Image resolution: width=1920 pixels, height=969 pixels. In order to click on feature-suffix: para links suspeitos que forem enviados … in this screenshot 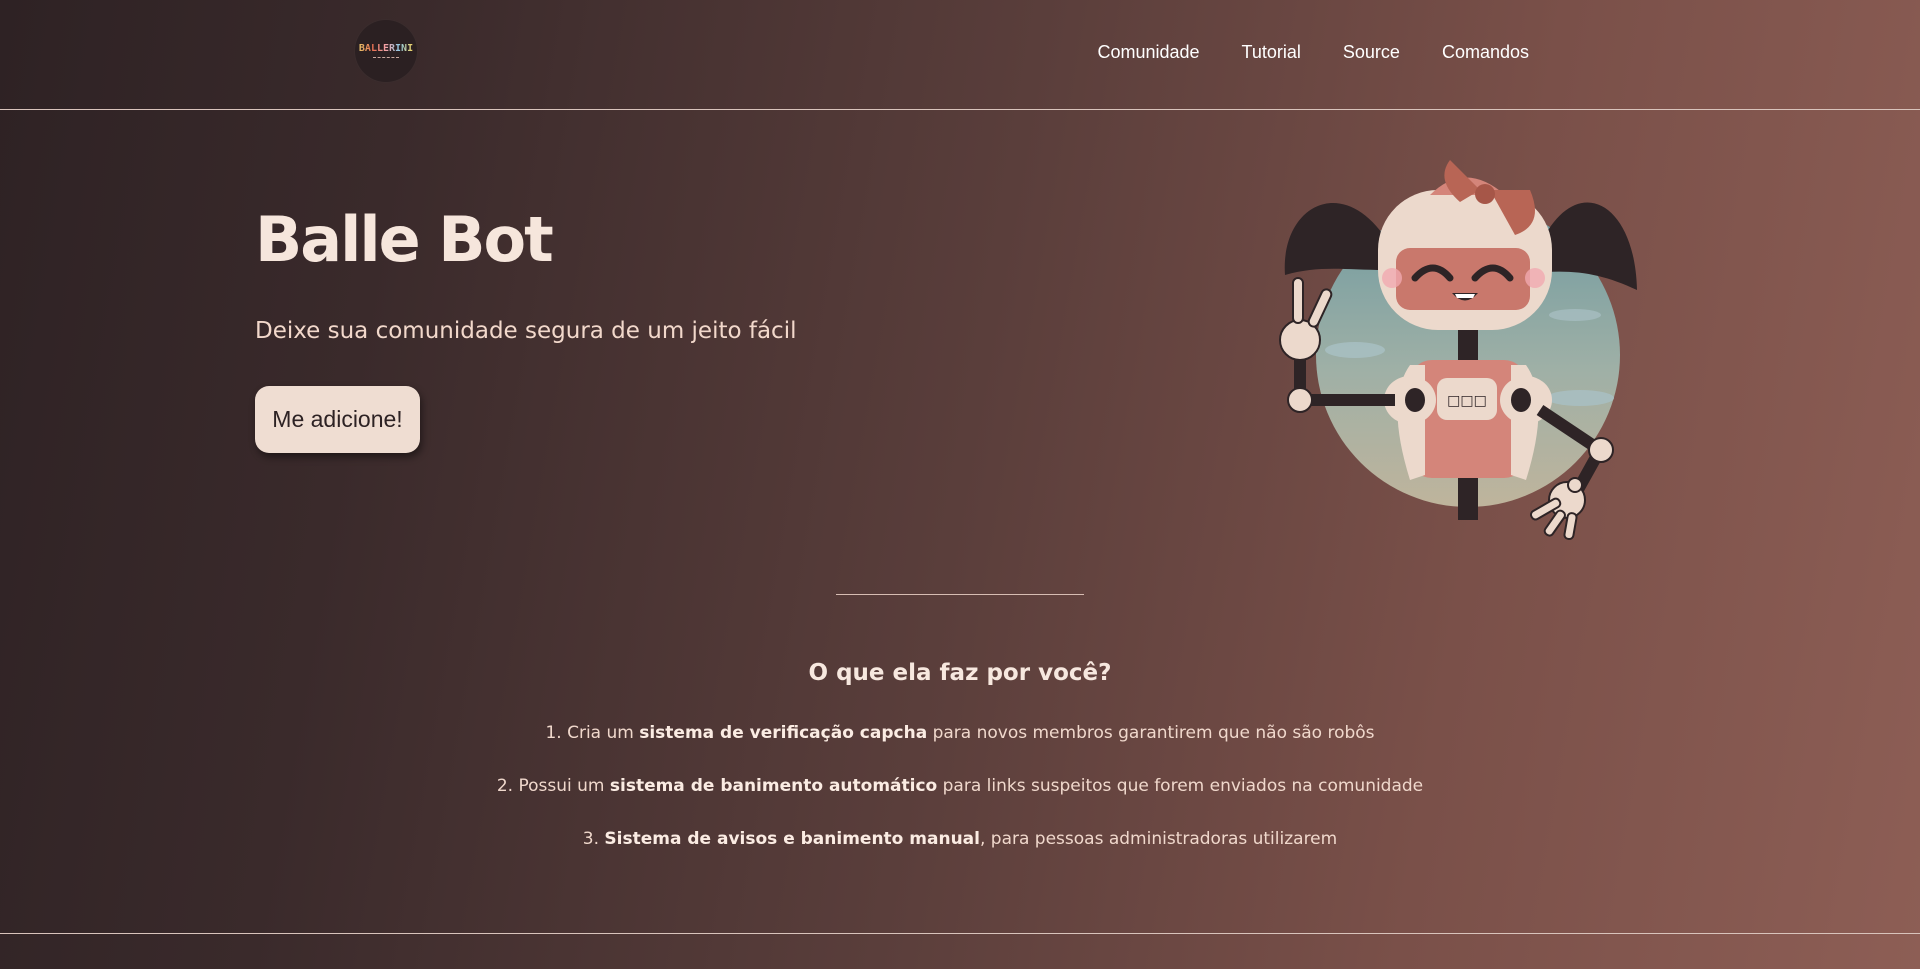, I will do `click(1180, 786)`.